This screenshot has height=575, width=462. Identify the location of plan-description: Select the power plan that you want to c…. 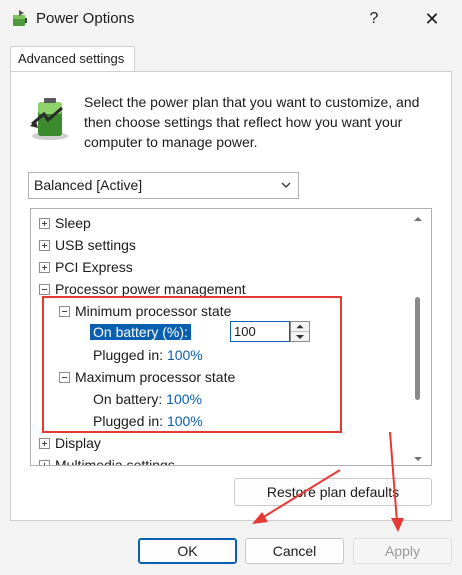
(252, 122).